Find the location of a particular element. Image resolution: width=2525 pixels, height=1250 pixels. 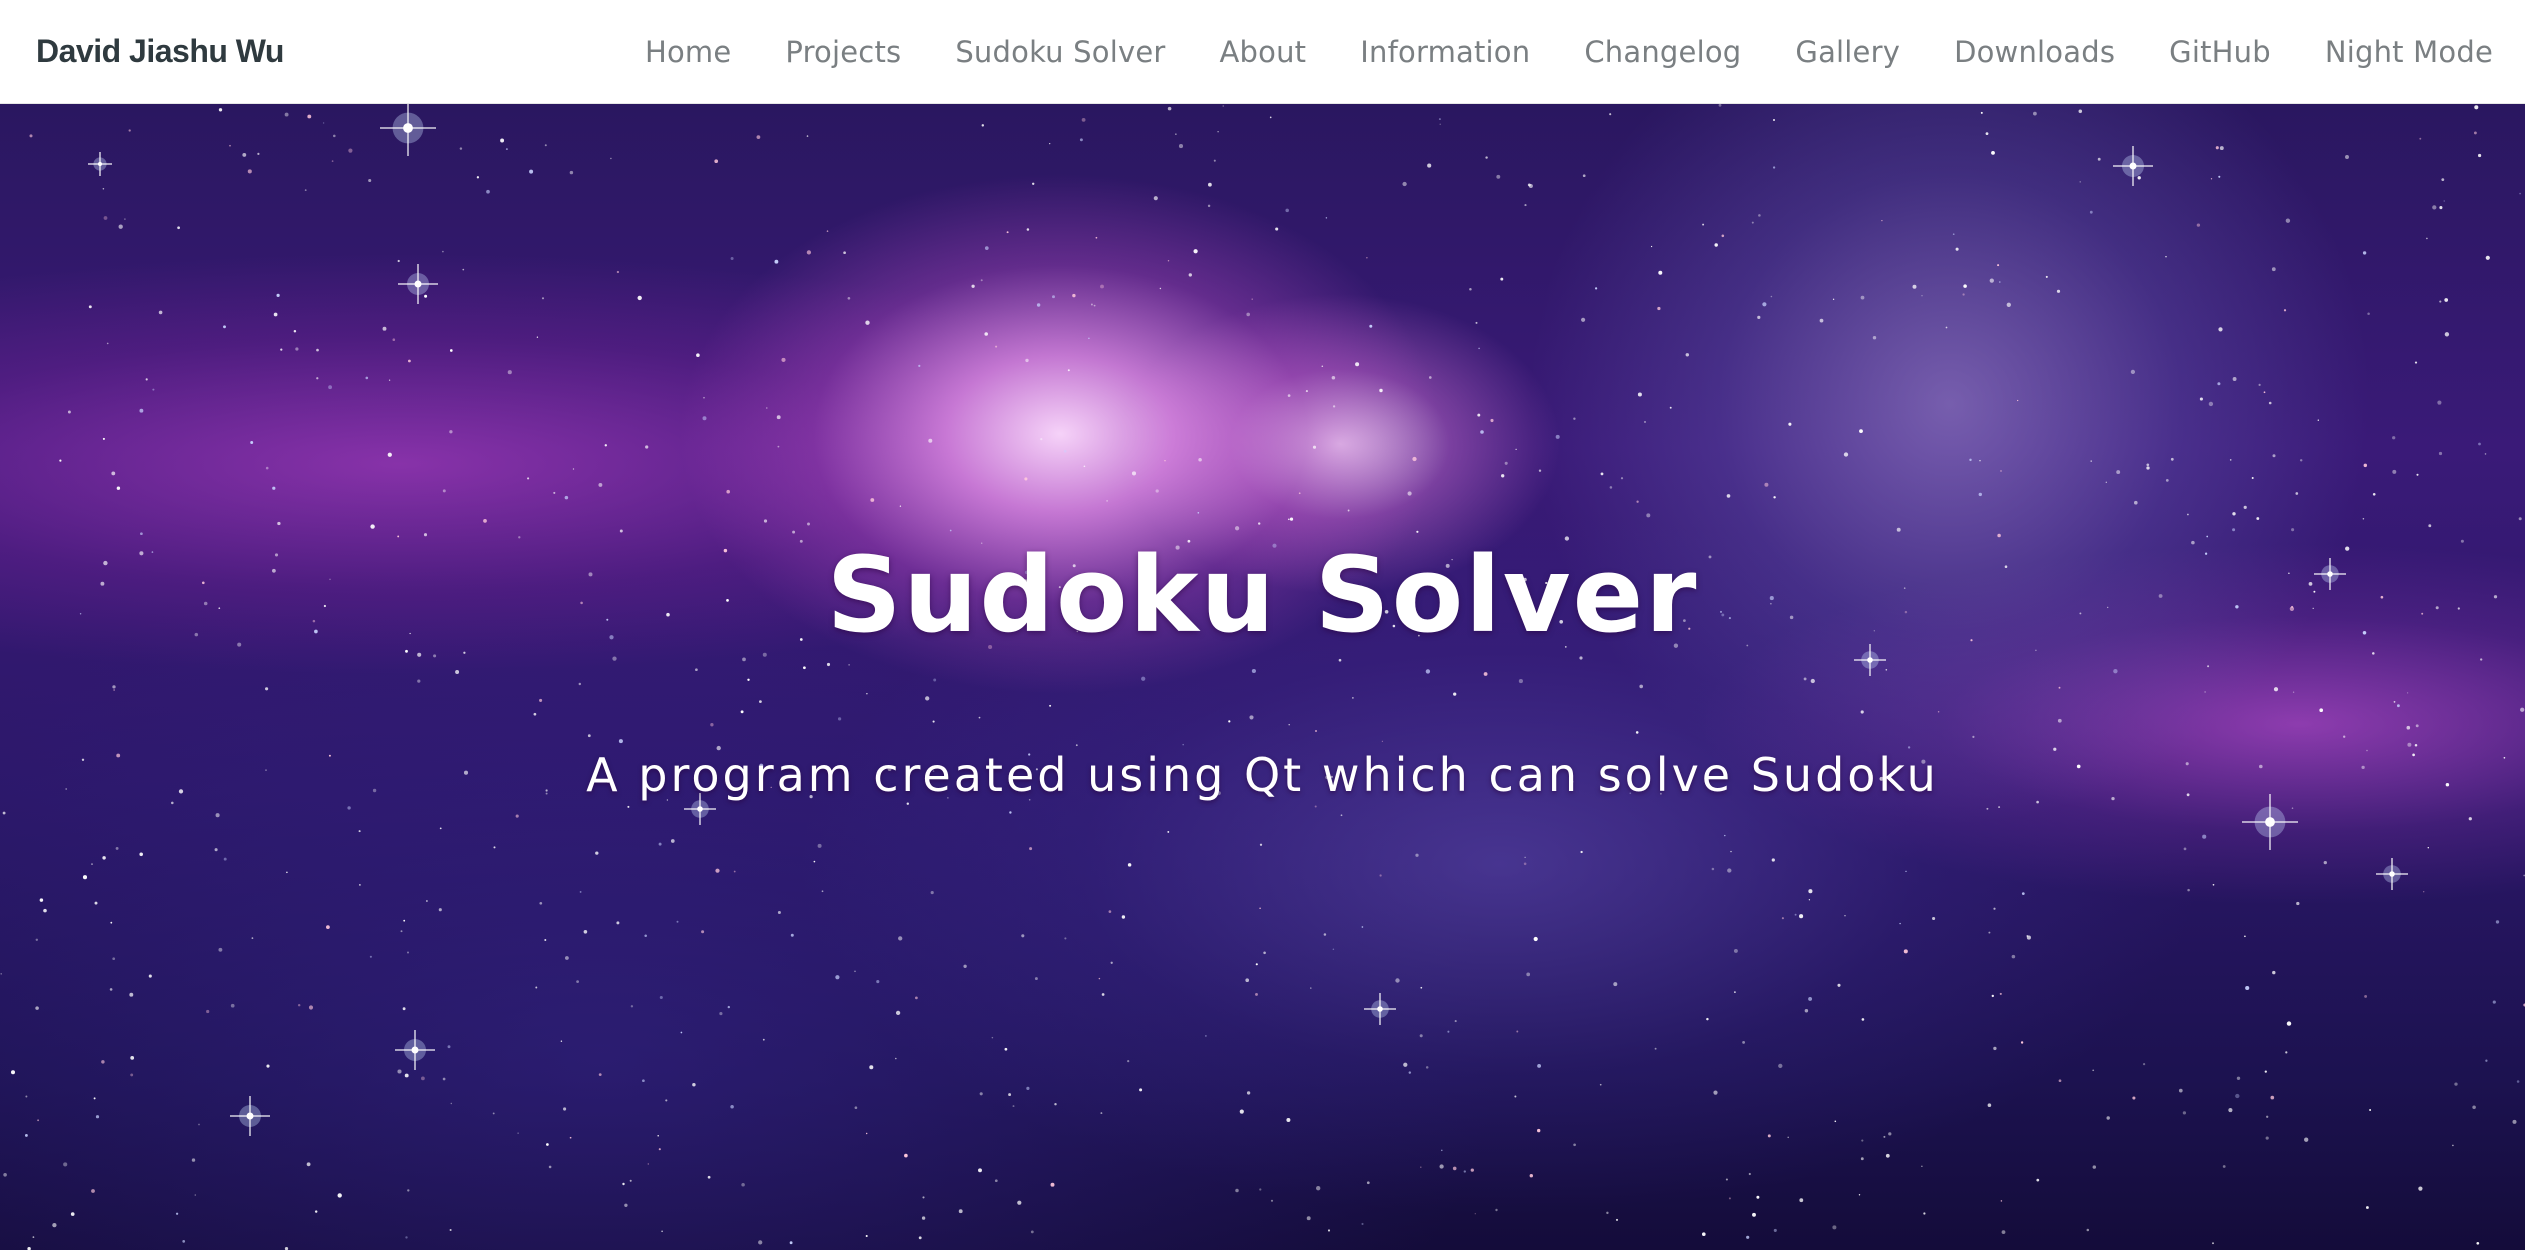

nav-link-home: Home is located at coordinates (688, 52).